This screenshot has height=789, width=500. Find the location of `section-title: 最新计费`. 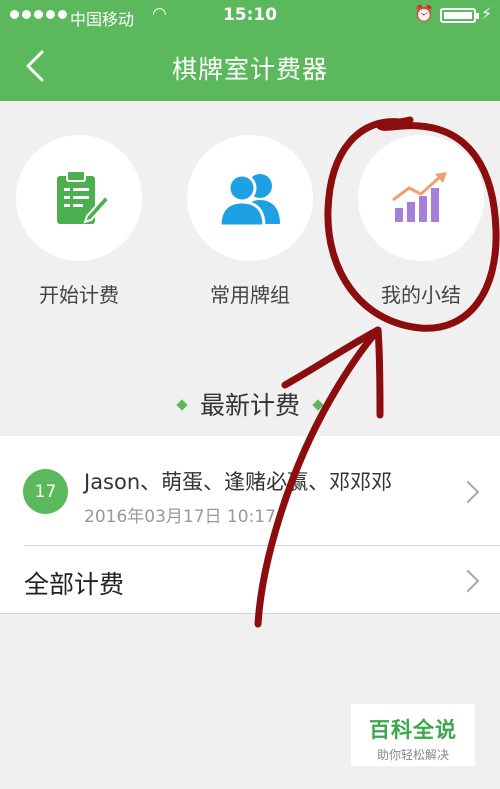

section-title: 最新计费 is located at coordinates (250, 404).